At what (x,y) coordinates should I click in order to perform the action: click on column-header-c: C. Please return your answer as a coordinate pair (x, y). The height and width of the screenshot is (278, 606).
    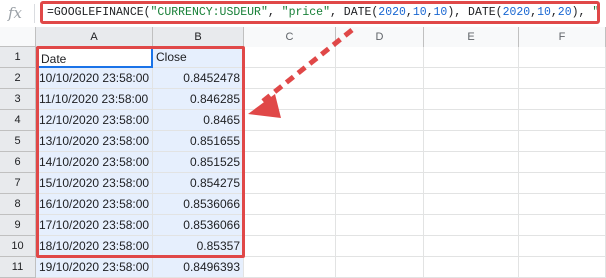
    Looking at the image, I should click on (290, 37).